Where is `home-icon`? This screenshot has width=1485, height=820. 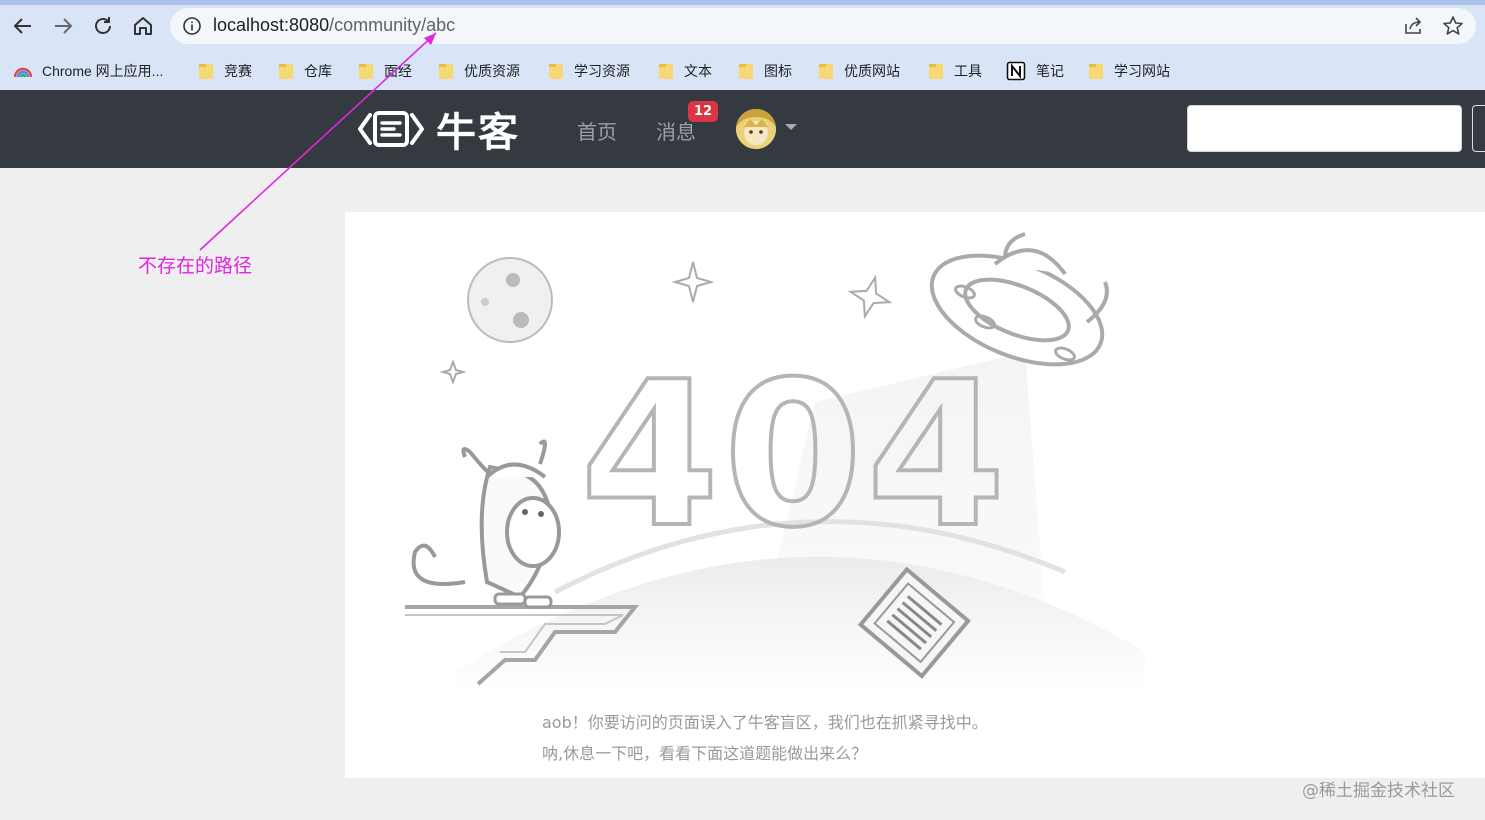
home-icon is located at coordinates (143, 26).